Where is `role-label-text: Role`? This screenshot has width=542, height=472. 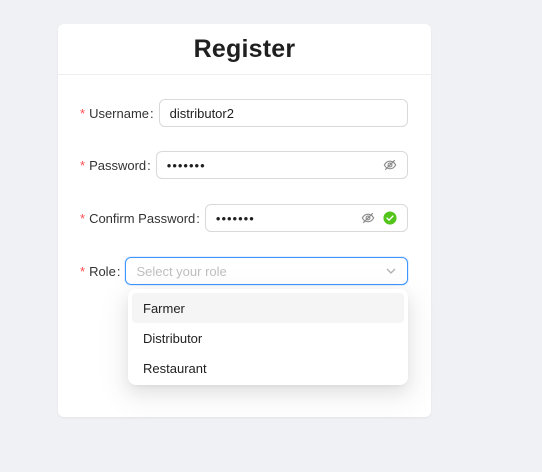 role-label-text: Role is located at coordinates (102, 271).